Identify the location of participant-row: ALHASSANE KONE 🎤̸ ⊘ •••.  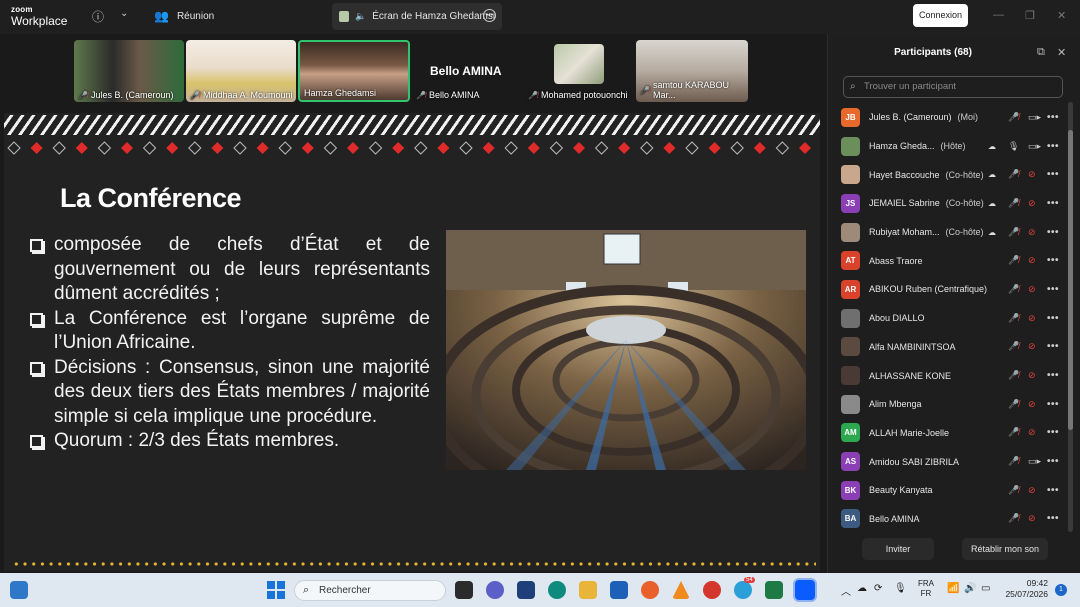
(948, 375).